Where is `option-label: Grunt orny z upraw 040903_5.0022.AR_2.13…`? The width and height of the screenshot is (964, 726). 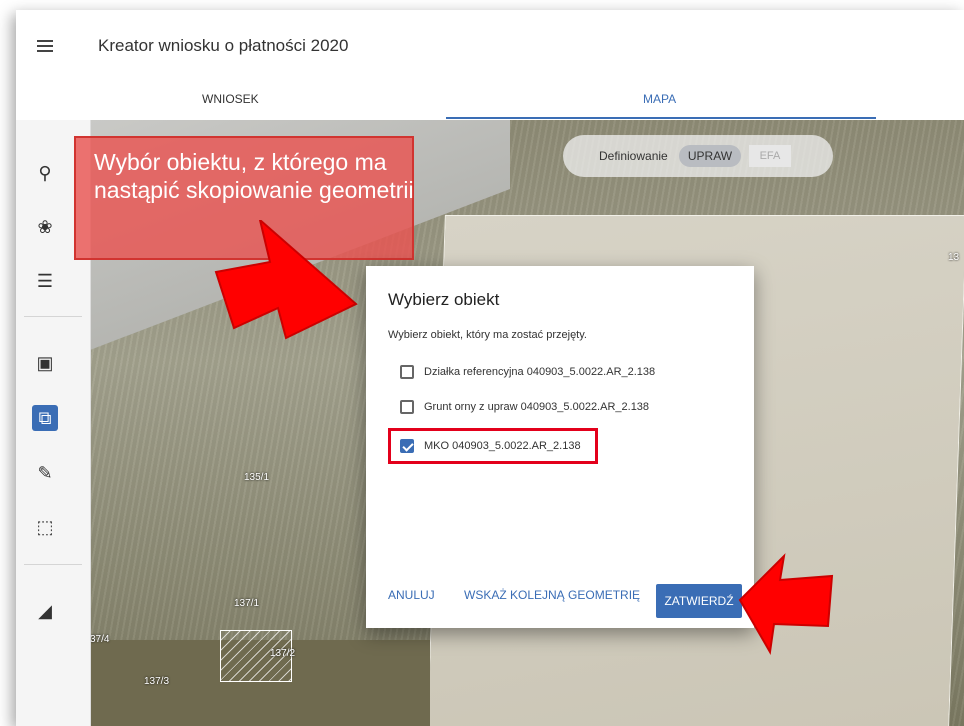 option-label: Grunt orny z upraw 040903_5.0022.AR_2.13… is located at coordinates (537, 407).